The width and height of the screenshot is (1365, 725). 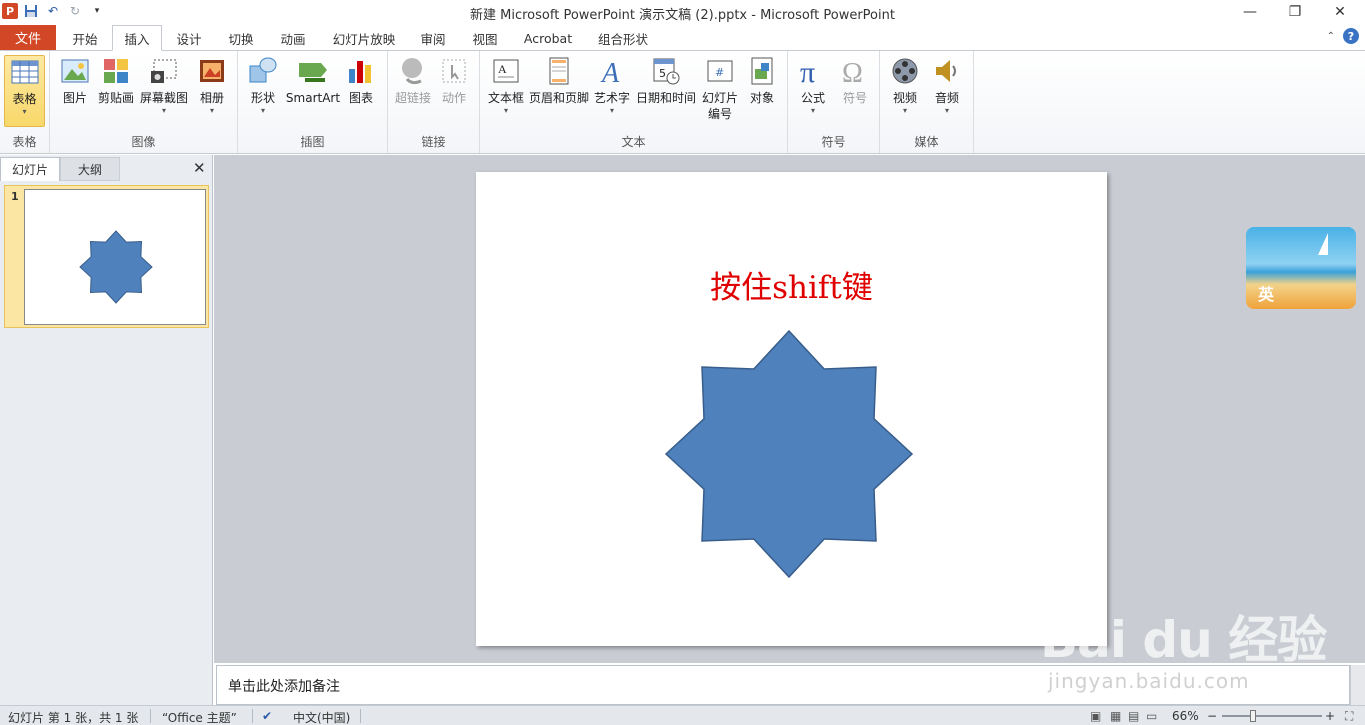 What do you see at coordinates (313, 98) in the screenshot?
I see `smartart-button-label: SmartArt` at bounding box center [313, 98].